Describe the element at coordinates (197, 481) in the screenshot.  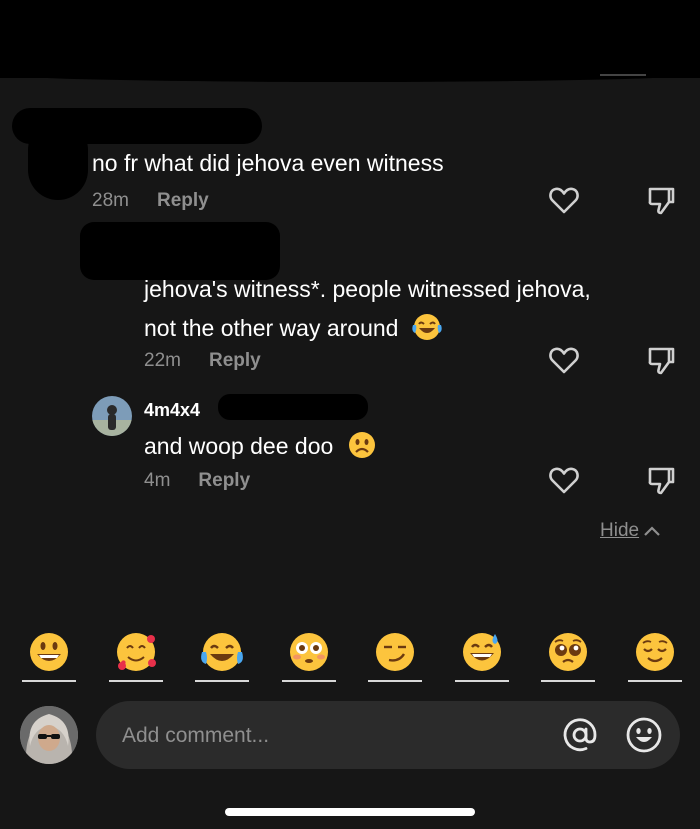
I see `comment-meta: 4m Reply` at that location.